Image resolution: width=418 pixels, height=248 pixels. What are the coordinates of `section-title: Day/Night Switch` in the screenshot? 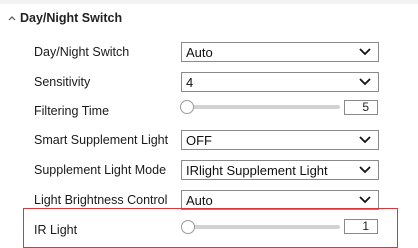 It's located at (71, 18).